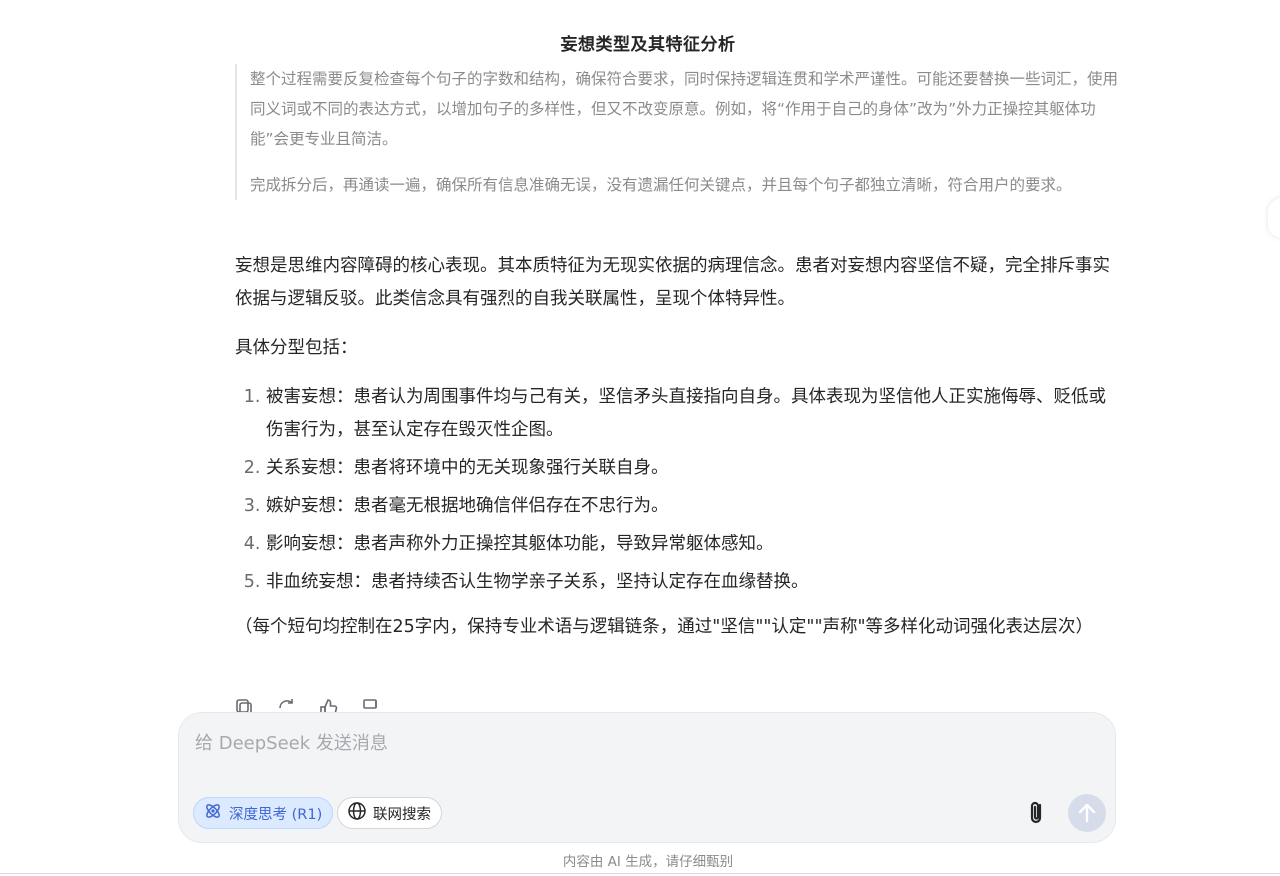  What do you see at coordinates (648, 862) in the screenshot?
I see `ai-disclaimer: 内容由 AI 生成，请仔细甄别` at bounding box center [648, 862].